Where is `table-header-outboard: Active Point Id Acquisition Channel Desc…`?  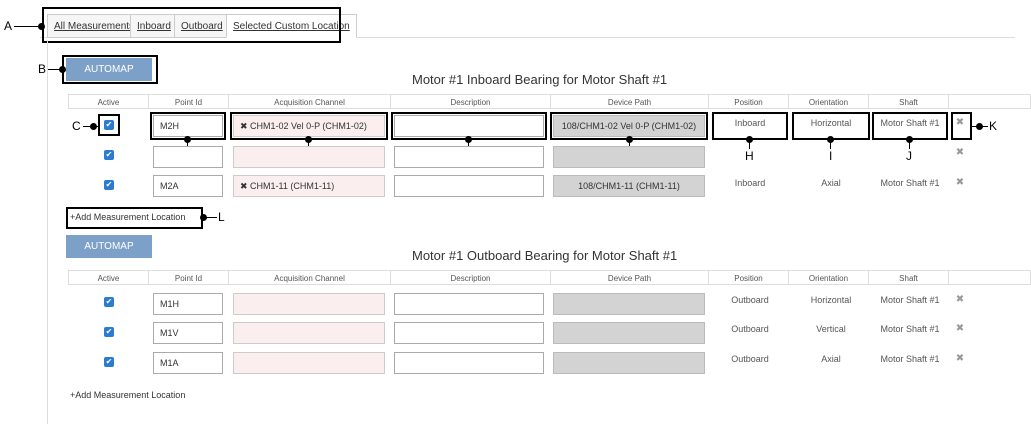
table-header-outboard: Active Point Id Acquisition Channel Desc… is located at coordinates (549, 277).